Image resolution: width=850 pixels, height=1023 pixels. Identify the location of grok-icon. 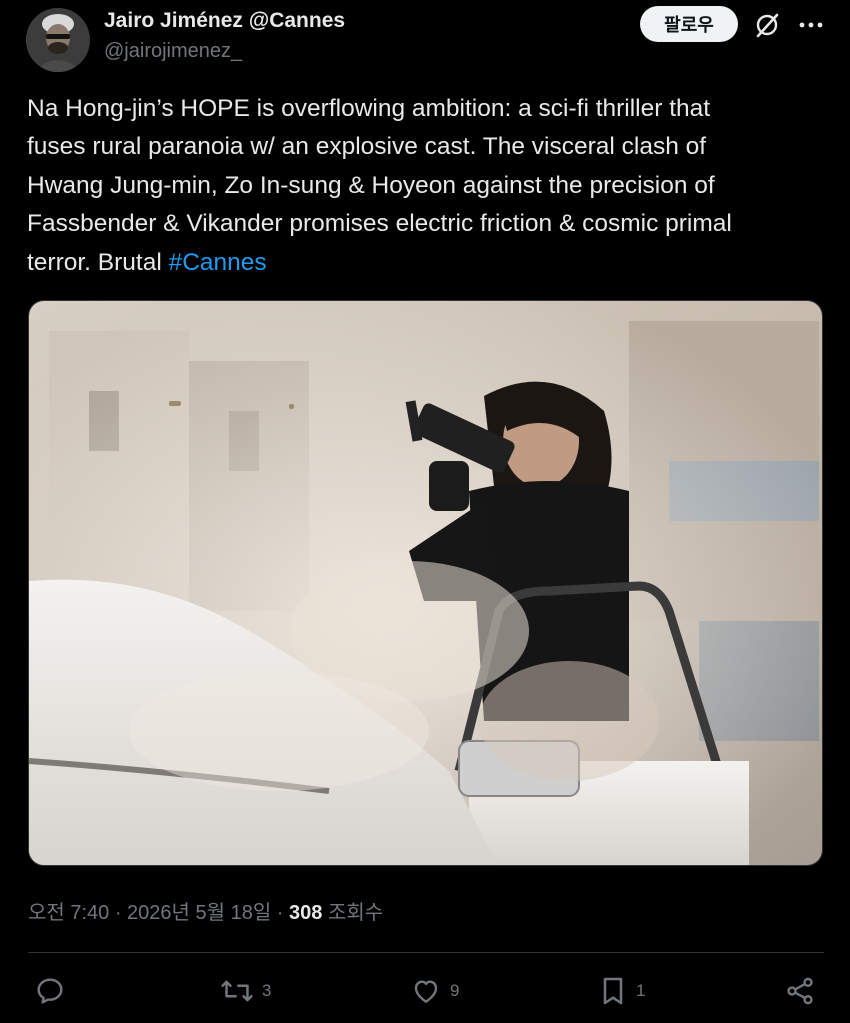
(767, 25).